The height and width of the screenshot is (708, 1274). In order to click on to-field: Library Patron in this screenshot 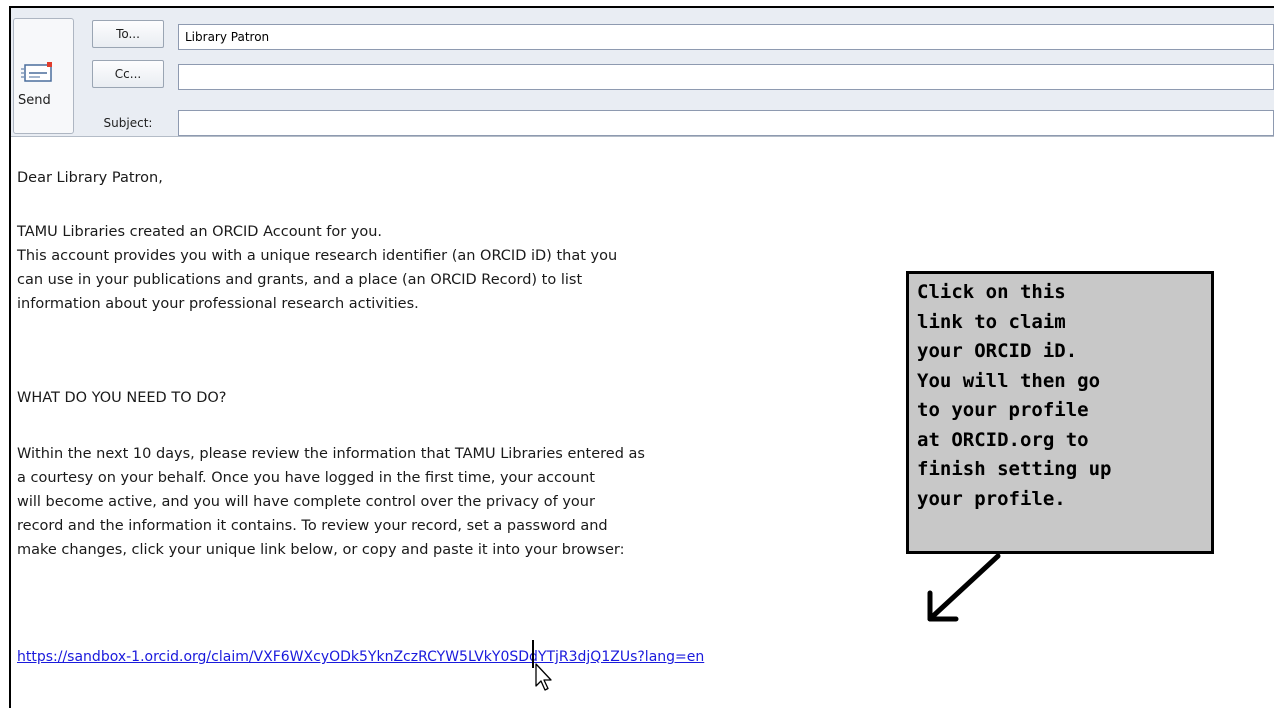, I will do `click(726, 37)`.